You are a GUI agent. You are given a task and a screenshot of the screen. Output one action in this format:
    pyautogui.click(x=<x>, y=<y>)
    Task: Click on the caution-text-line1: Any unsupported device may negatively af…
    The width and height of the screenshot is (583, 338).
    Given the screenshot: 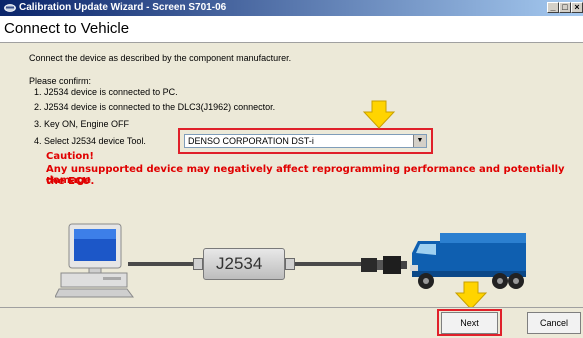 What is the action you would take?
    pyautogui.click(x=305, y=175)
    